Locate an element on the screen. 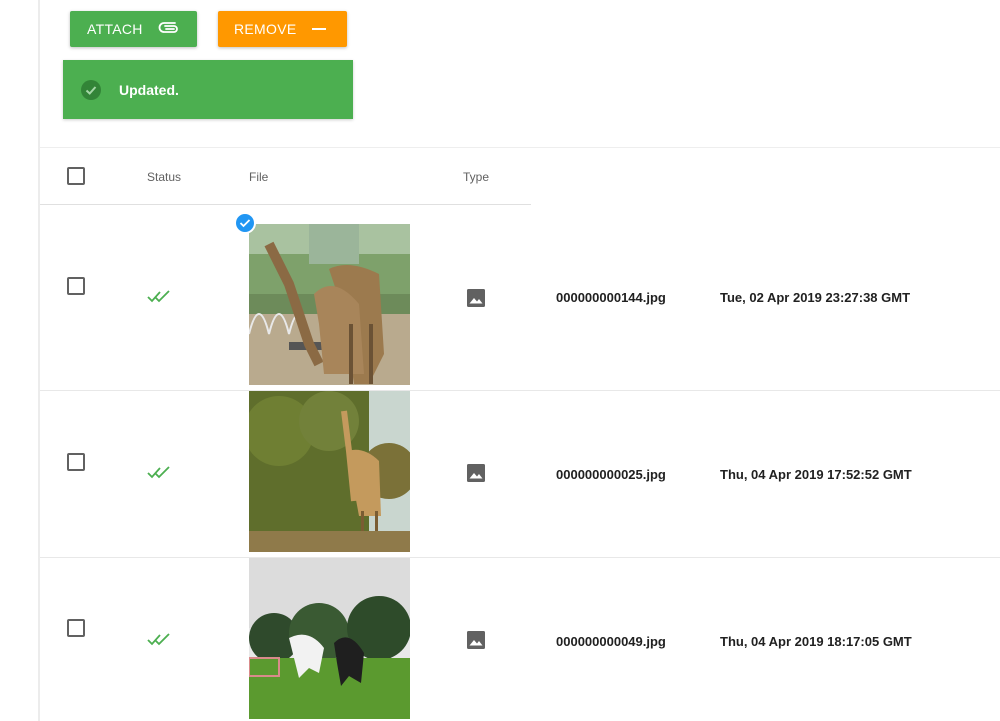  file-date: Thu, 04 Apr 2019 18:17:05 GMT is located at coordinates (816, 641).